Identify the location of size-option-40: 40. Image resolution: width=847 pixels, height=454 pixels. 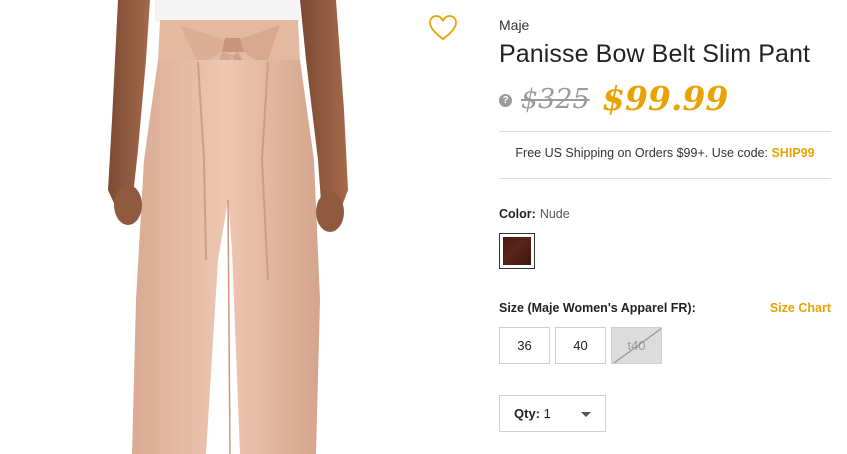
(580, 345).